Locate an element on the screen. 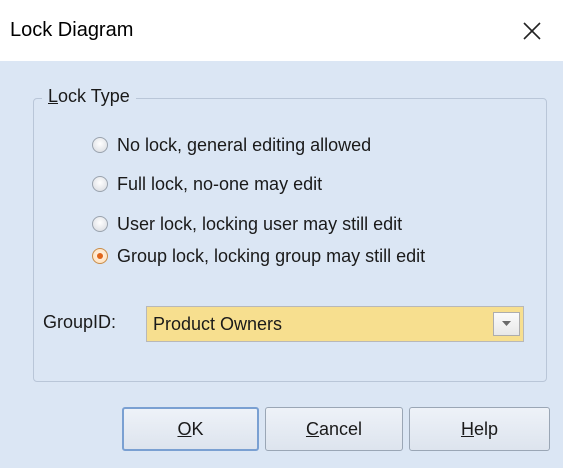 Image resolution: width=563 pixels, height=468 pixels. groupid-label: GroupID: is located at coordinates (80, 322).